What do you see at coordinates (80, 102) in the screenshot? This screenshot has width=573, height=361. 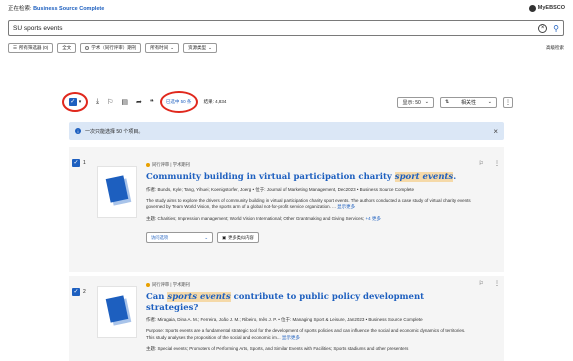 I see `chevron-down-icon: ▾` at bounding box center [80, 102].